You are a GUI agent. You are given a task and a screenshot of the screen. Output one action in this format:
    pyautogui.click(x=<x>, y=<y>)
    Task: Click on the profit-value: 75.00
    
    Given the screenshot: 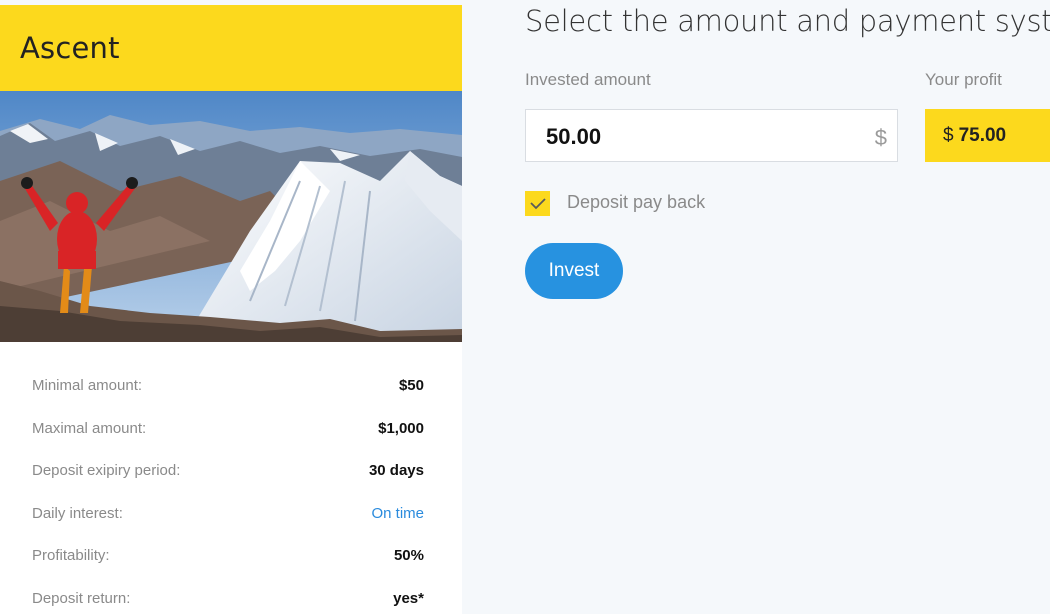 What is the action you would take?
    pyautogui.click(x=982, y=135)
    